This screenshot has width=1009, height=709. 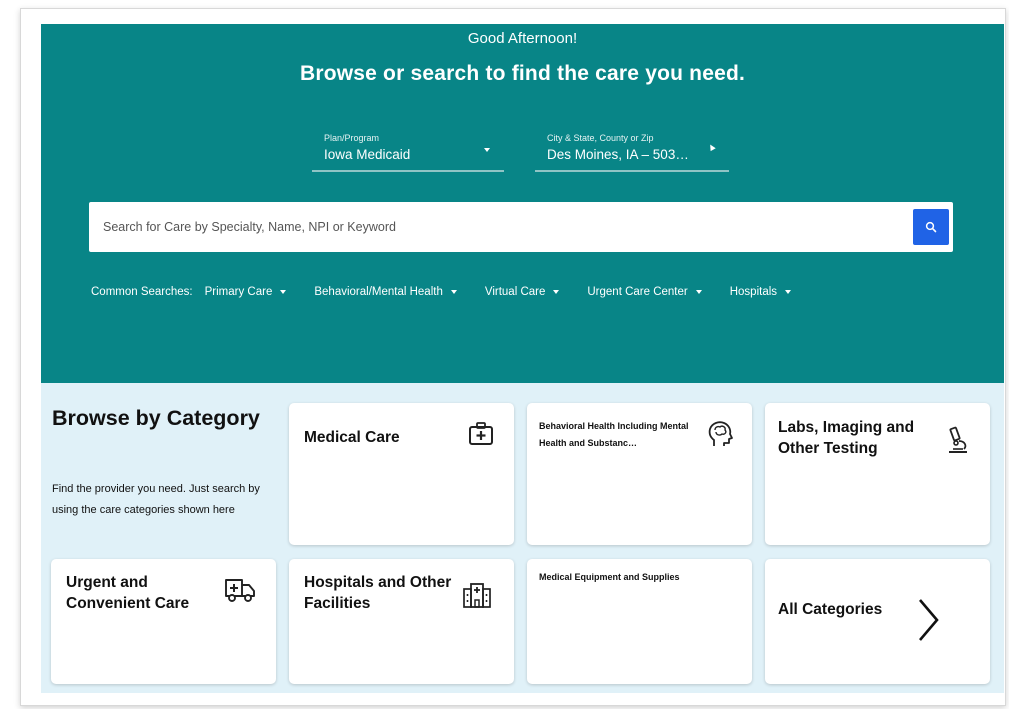 What do you see at coordinates (481, 433) in the screenshot?
I see `medical-kit-icon` at bounding box center [481, 433].